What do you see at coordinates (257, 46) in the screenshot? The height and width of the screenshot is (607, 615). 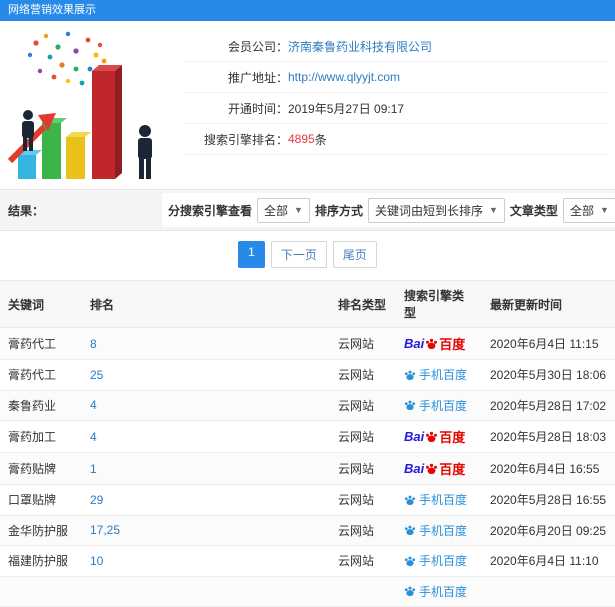 I see `company-label: 会员公司：` at bounding box center [257, 46].